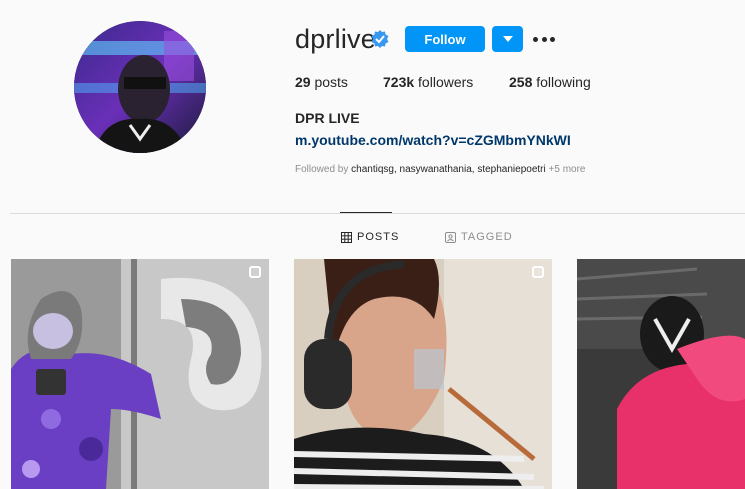 Image resolution: width=745 pixels, height=489 pixels. I want to click on caret-down-icon, so click(507, 39).